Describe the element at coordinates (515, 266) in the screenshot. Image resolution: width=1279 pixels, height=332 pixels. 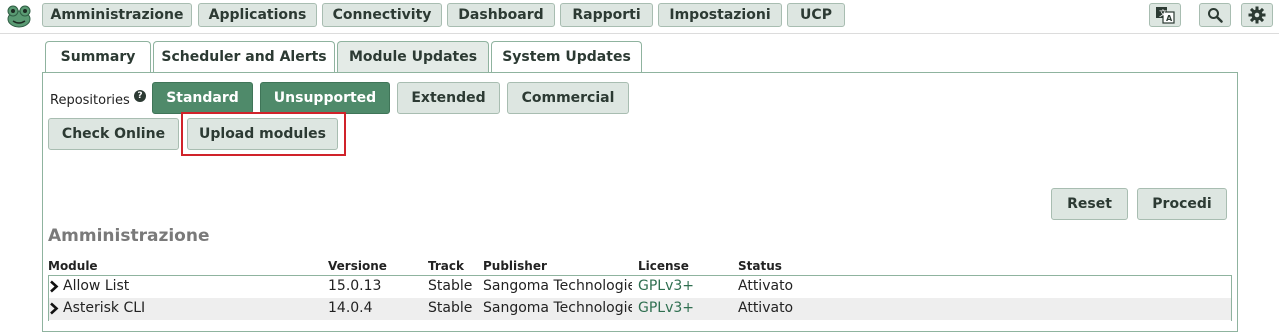
I see `column-header-publisher: Publisher` at that location.